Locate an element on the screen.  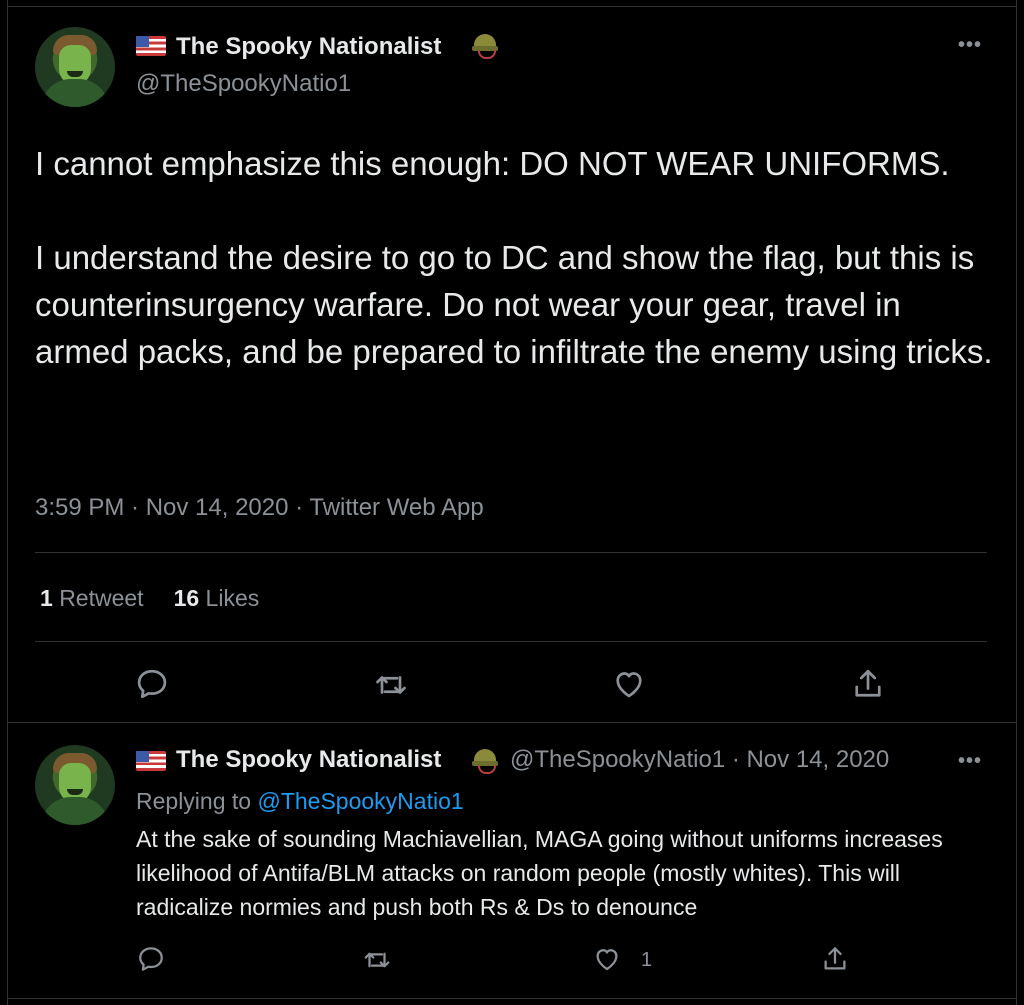
likes-label: Likes is located at coordinates (232, 598).